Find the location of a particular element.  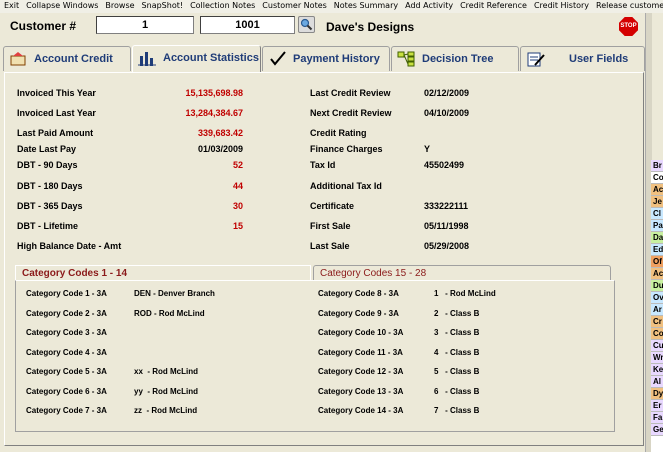

category-code-value: 7 - Class B is located at coordinates (456, 410).